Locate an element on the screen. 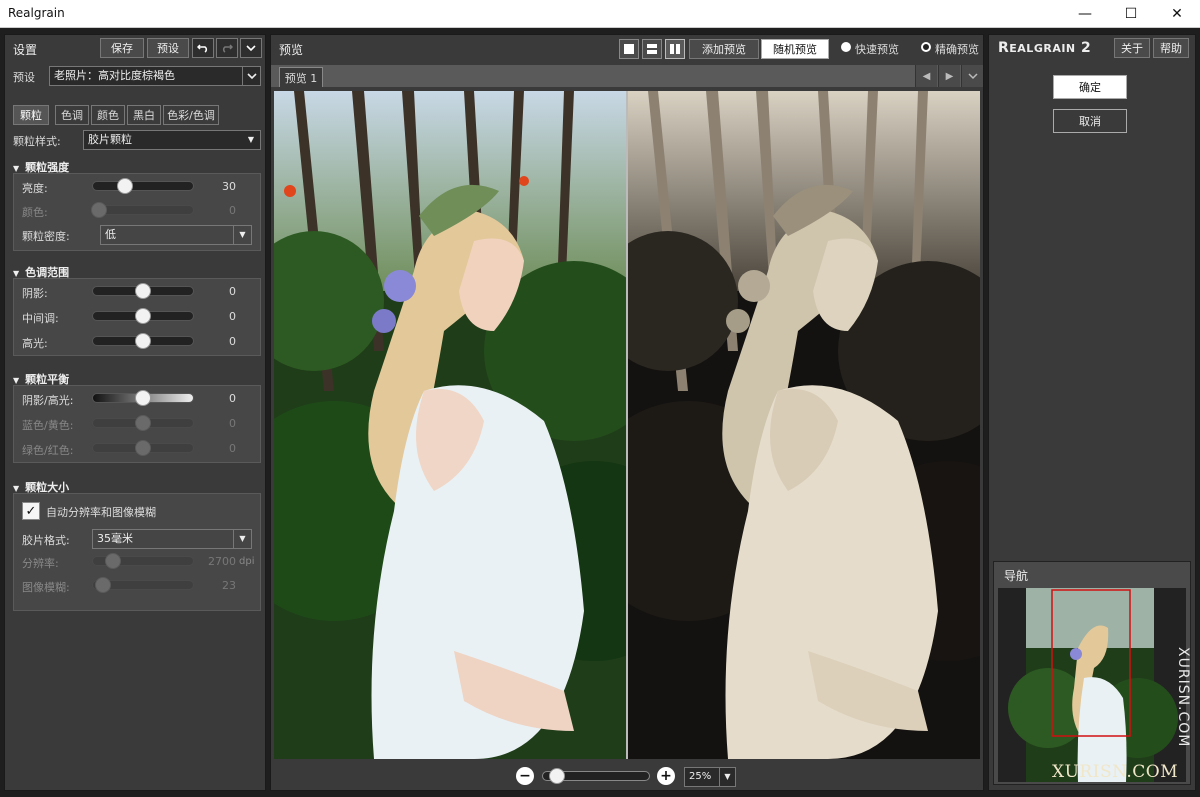  split-vertical-button is located at coordinates (675, 49).